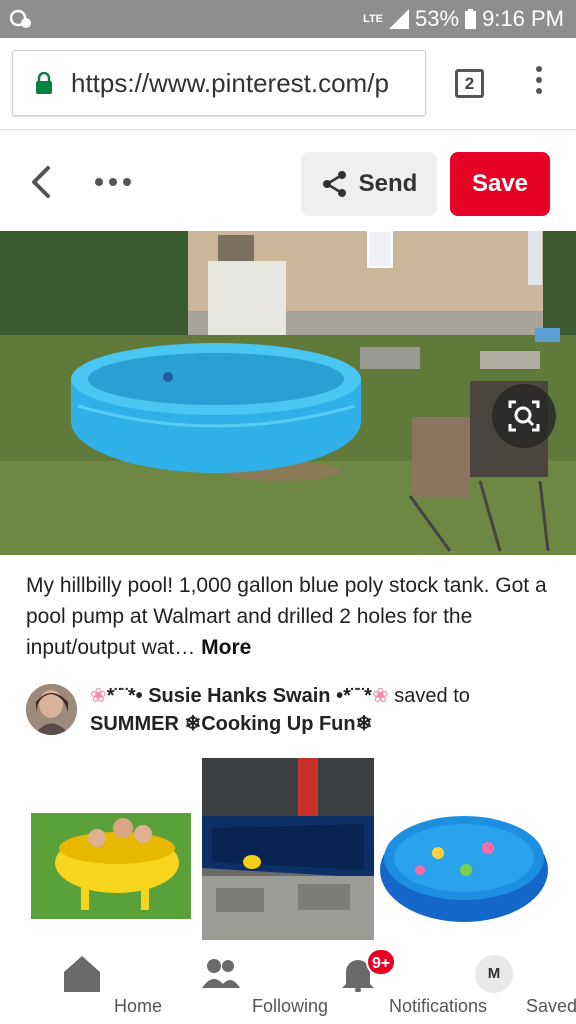 The width and height of the screenshot is (576, 1024). I want to click on battery-percent: 53%, so click(437, 18).